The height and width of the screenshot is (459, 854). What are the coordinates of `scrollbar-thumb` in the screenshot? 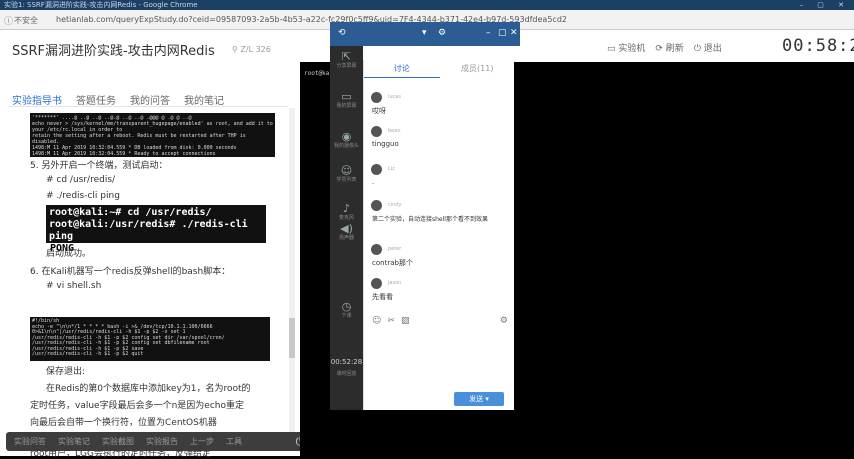 It's located at (292, 338).